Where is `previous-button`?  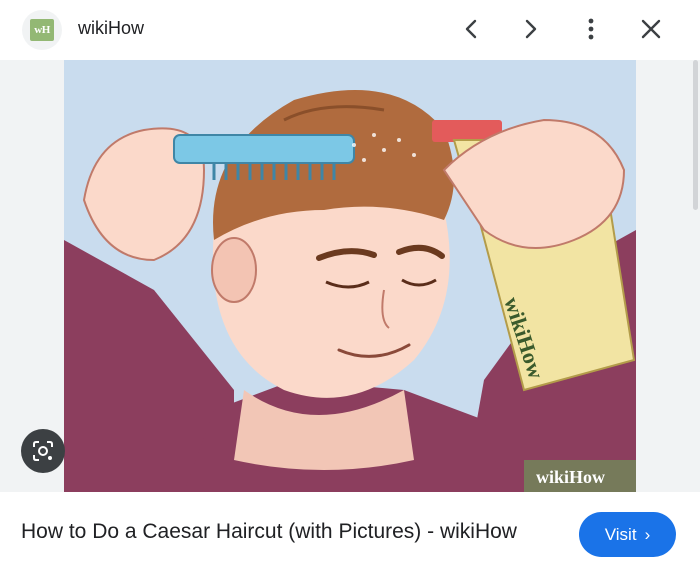 previous-button is located at coordinates (471, 29).